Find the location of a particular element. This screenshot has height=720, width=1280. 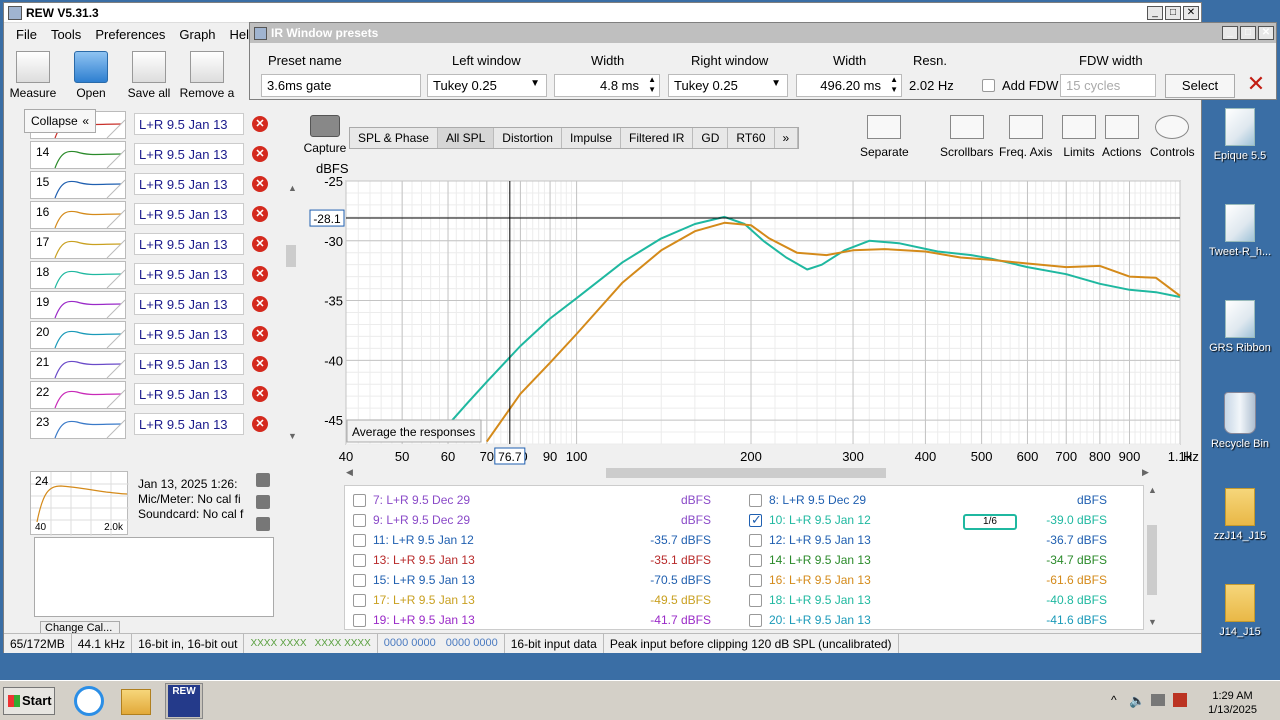

notes-icon is located at coordinates (263, 524).